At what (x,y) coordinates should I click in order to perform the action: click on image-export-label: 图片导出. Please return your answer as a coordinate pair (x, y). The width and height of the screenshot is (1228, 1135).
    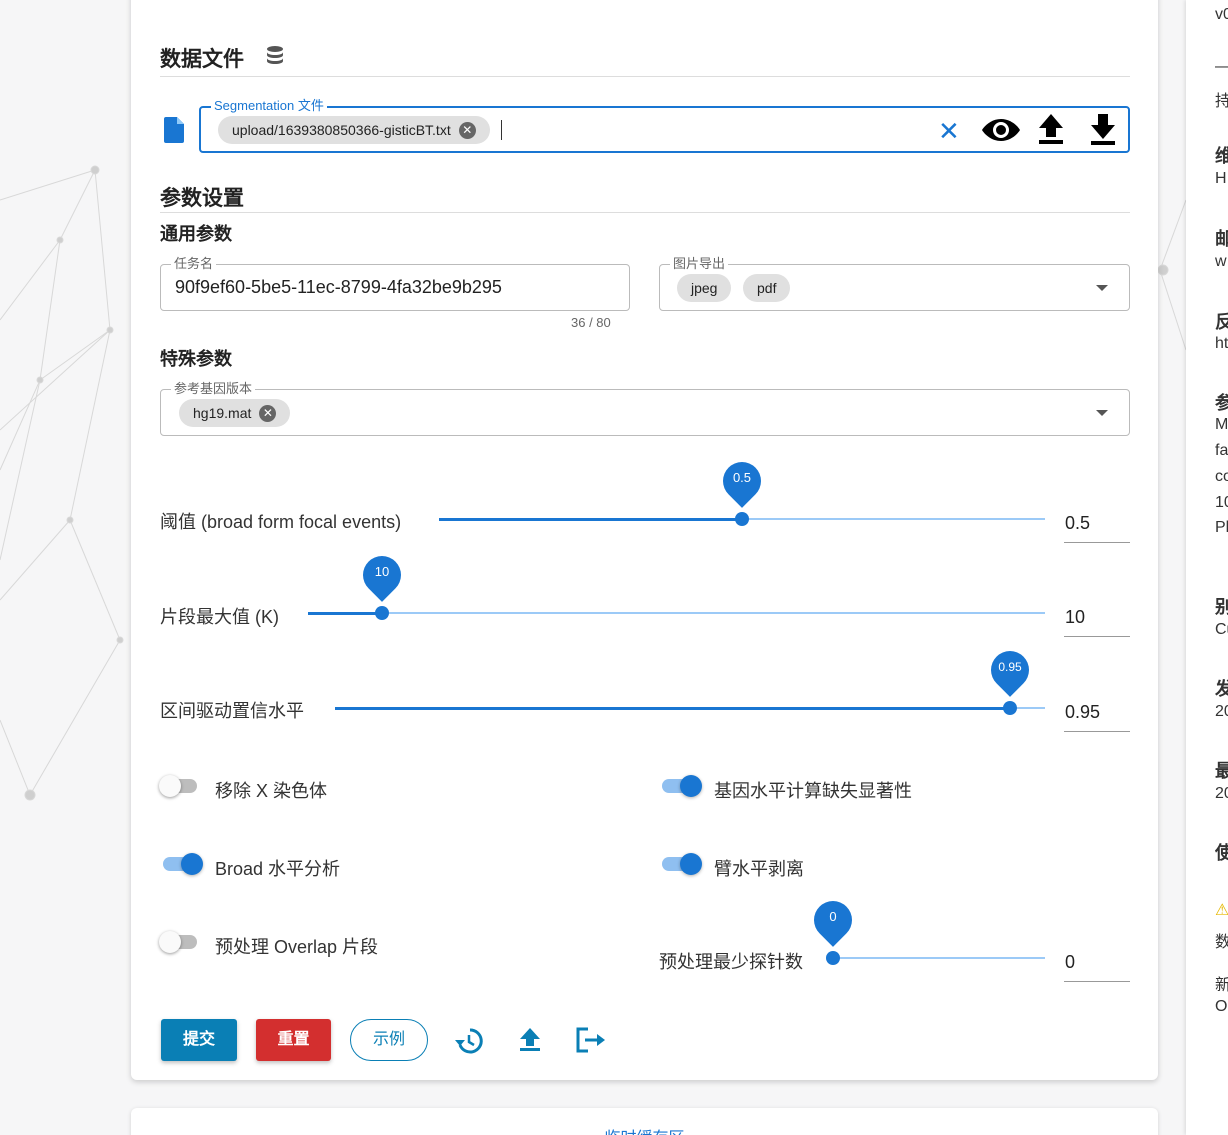
    Looking at the image, I should click on (699, 264).